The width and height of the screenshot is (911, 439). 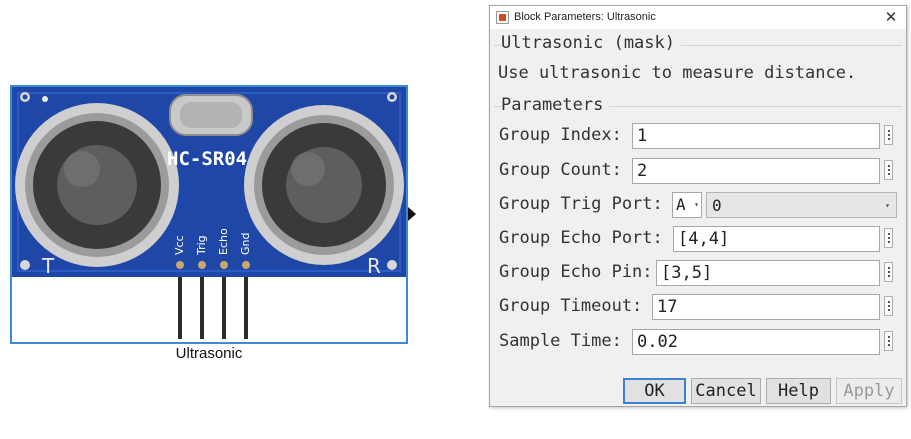 I want to click on mask-title: Ultrasonic (mask), so click(x=591, y=43).